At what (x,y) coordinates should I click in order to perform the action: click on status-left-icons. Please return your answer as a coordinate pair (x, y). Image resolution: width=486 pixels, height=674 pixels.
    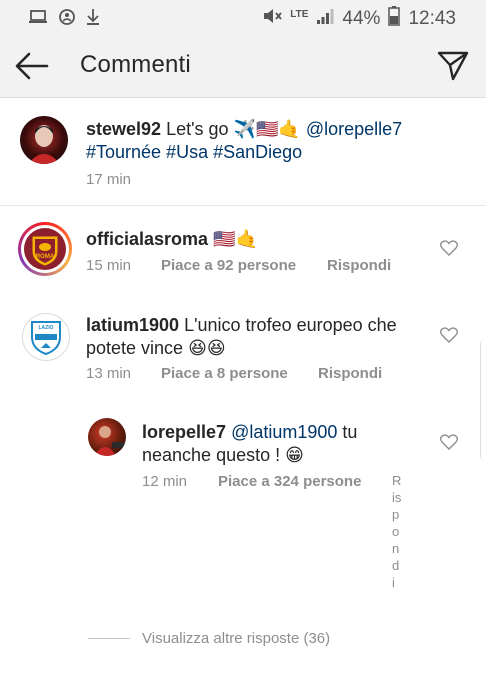
    Looking at the image, I should click on (64, 19).